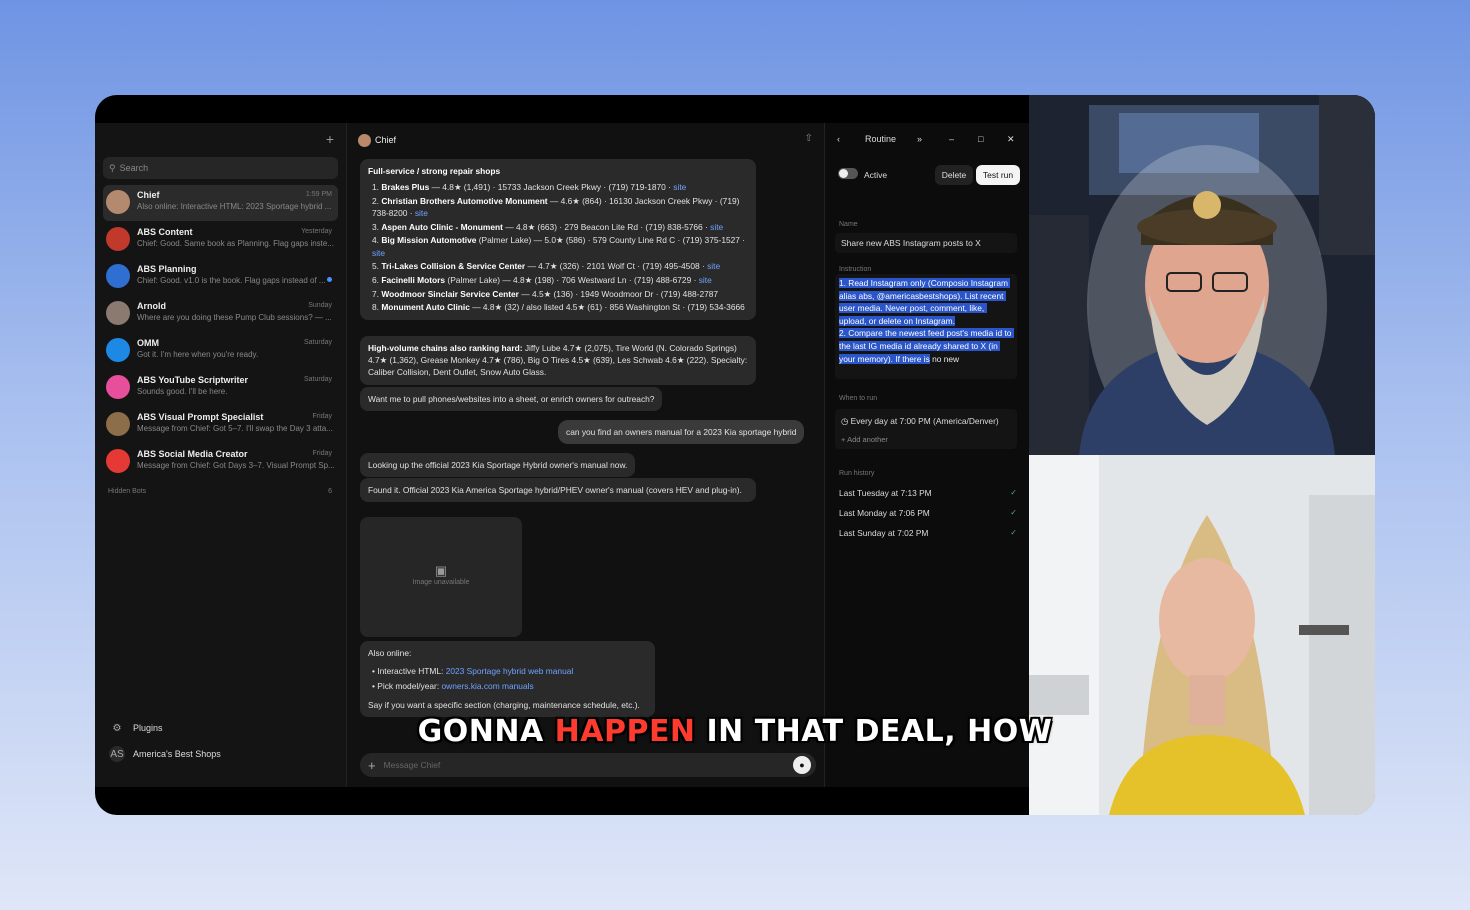 Image resolution: width=1470 pixels, height=910 pixels. I want to click on back-icon: ‹, so click(838, 139).